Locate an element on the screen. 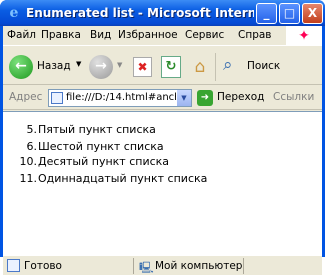 This screenshot has width=325, height=278. page-icon is located at coordinates (57, 98).